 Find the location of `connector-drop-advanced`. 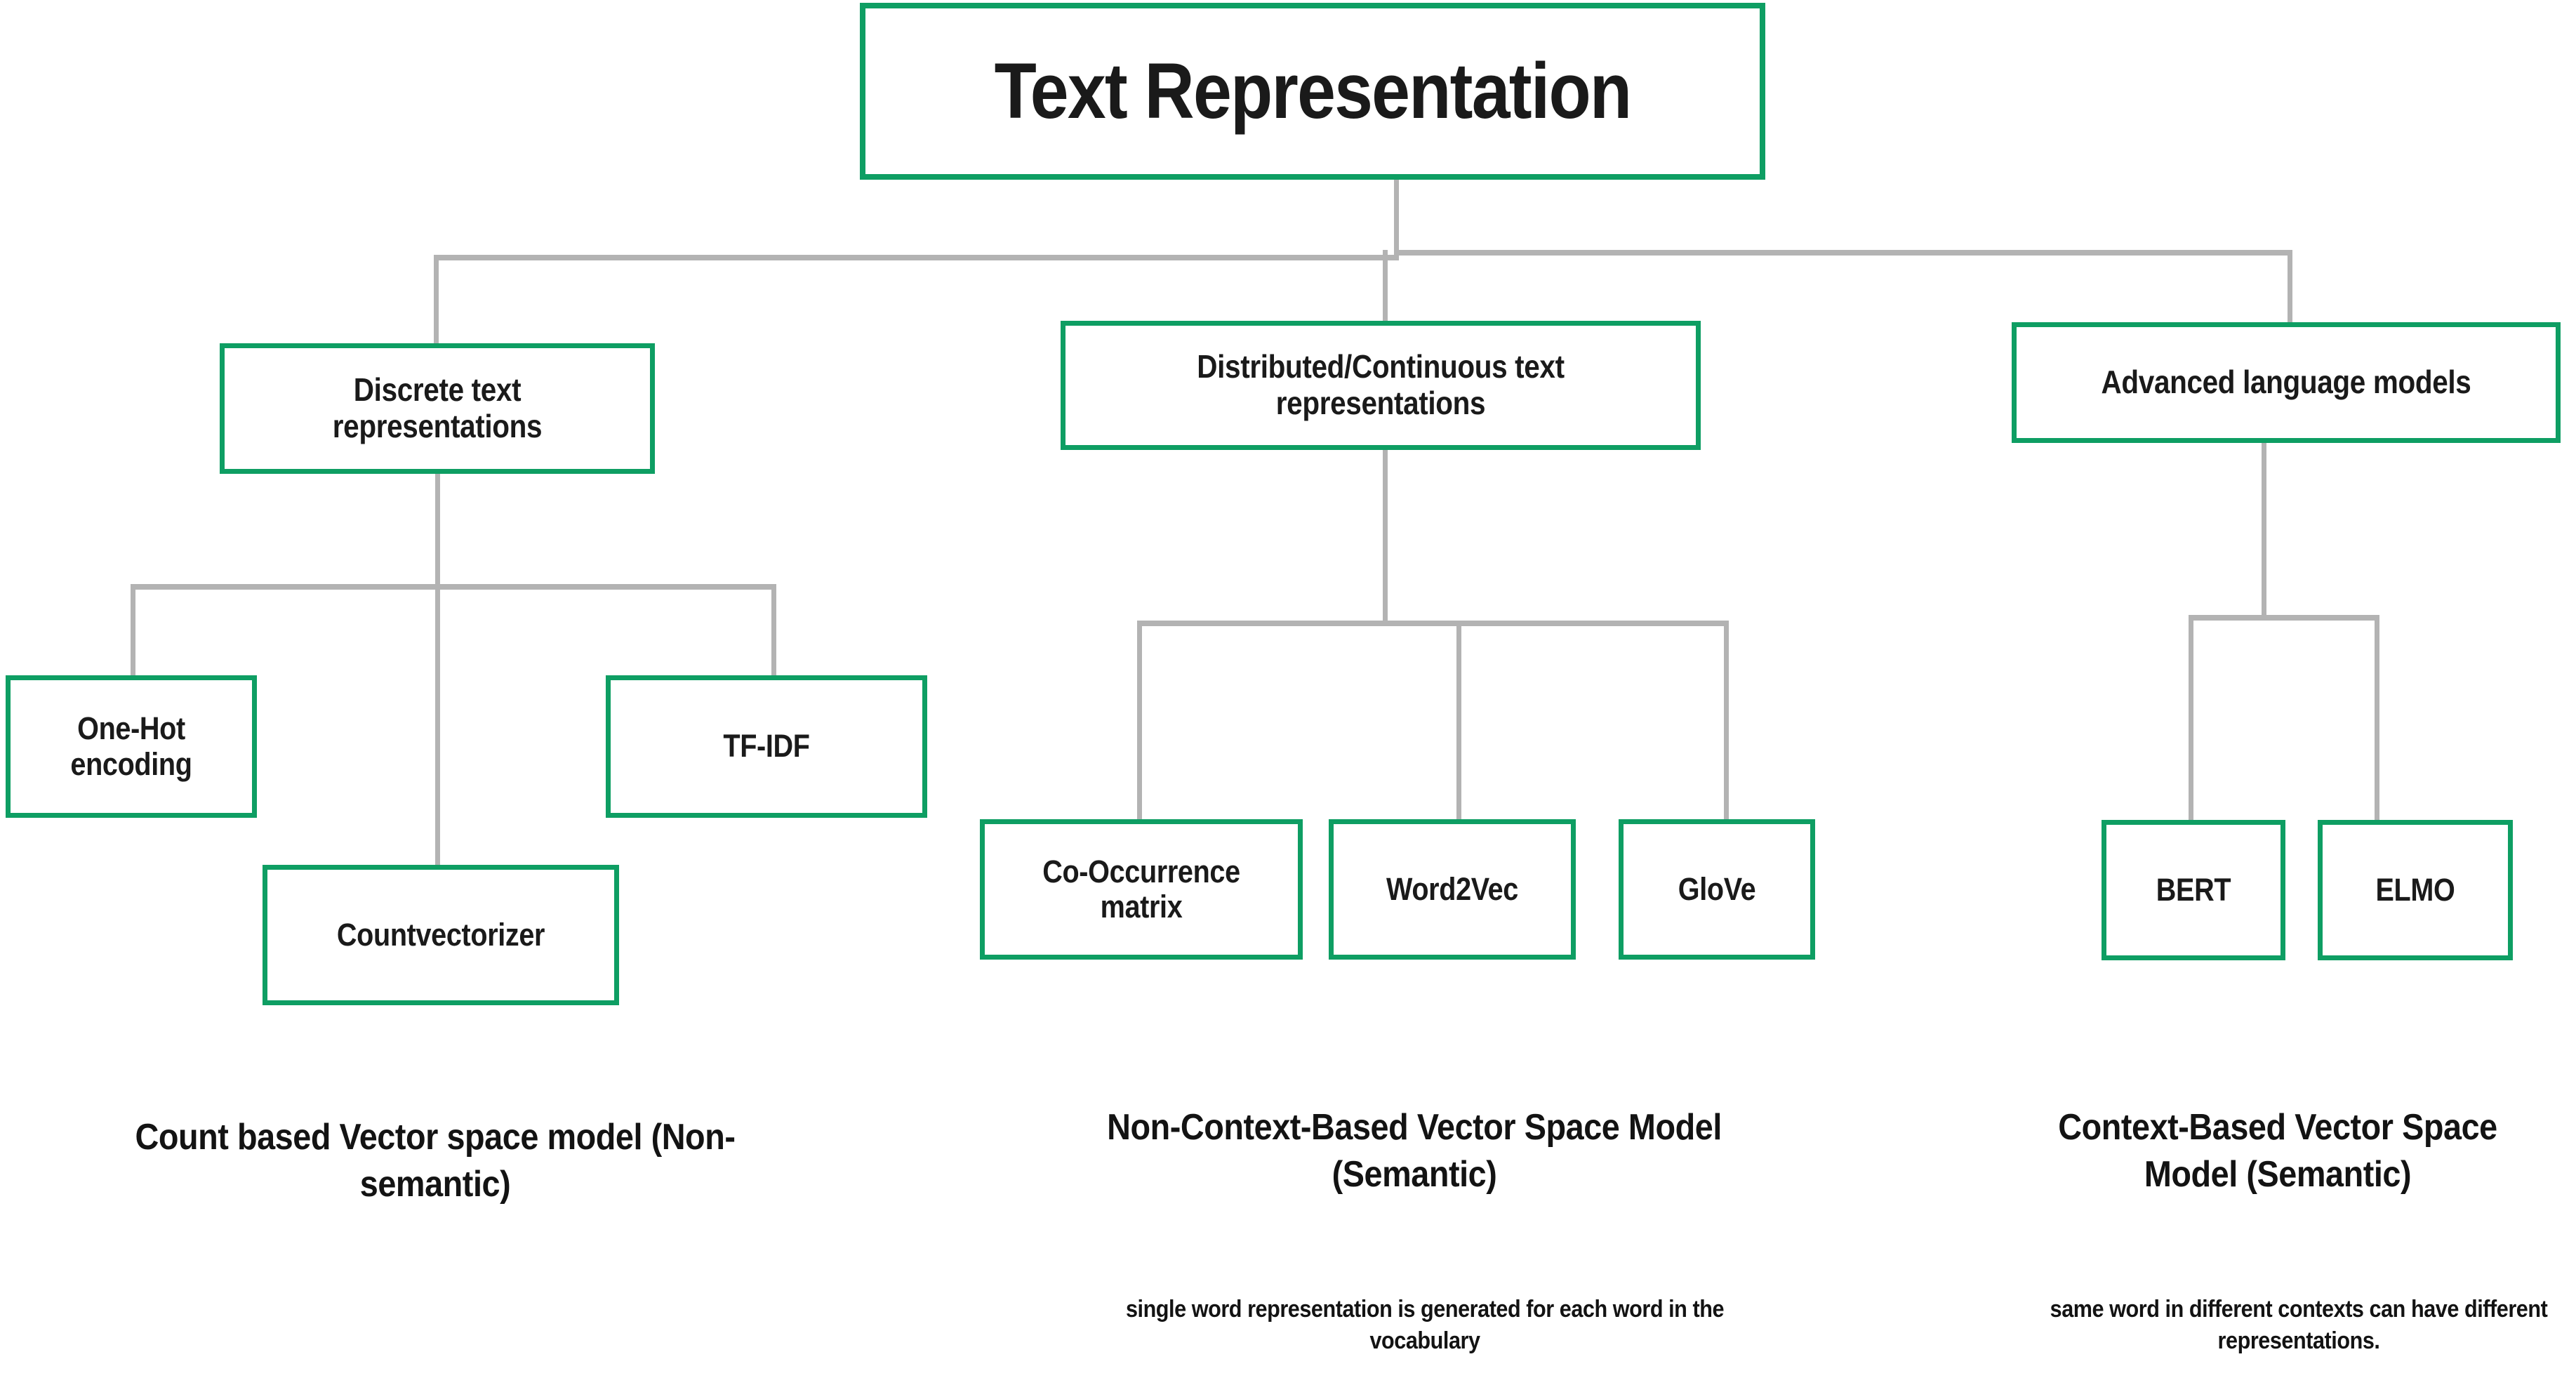

connector-drop-advanced is located at coordinates (2290, 286).